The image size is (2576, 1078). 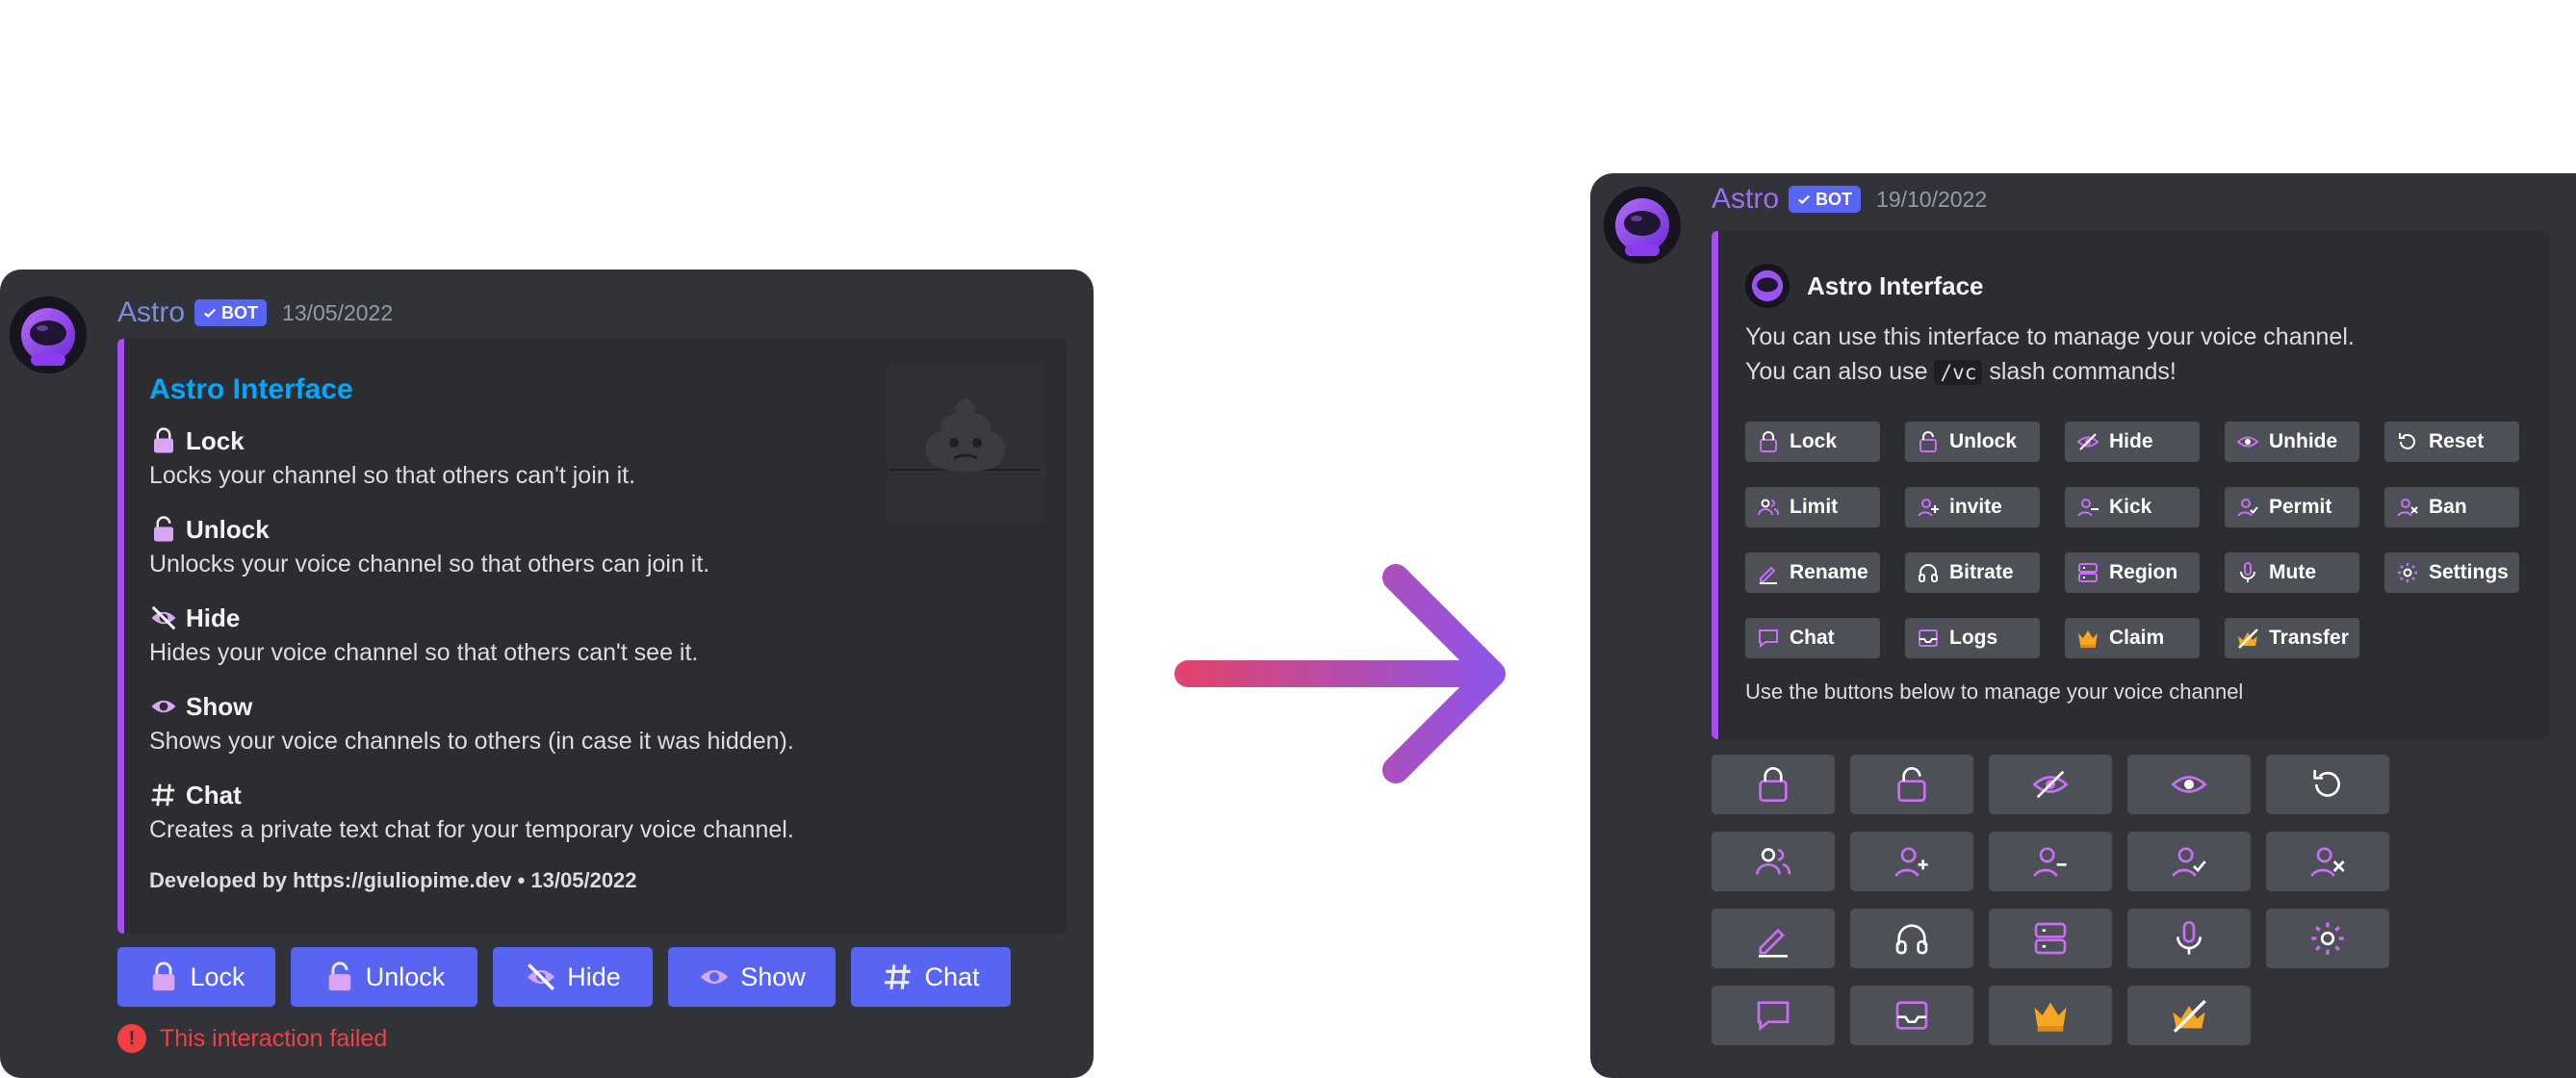 I want to click on chip-label: Kick, so click(x=2131, y=507).